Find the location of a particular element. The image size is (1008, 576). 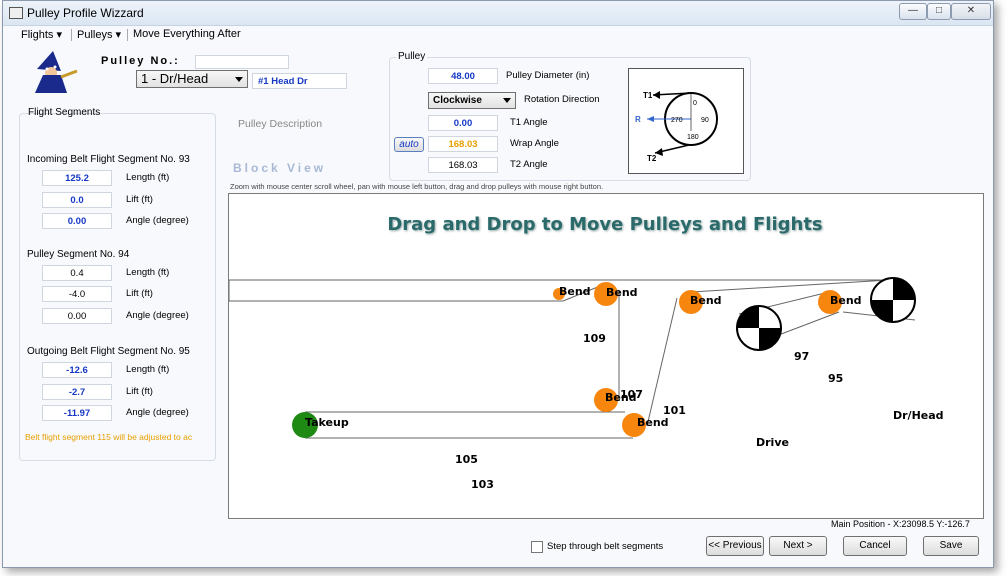

dr-head-label: Dr/Head is located at coordinates (918, 415).